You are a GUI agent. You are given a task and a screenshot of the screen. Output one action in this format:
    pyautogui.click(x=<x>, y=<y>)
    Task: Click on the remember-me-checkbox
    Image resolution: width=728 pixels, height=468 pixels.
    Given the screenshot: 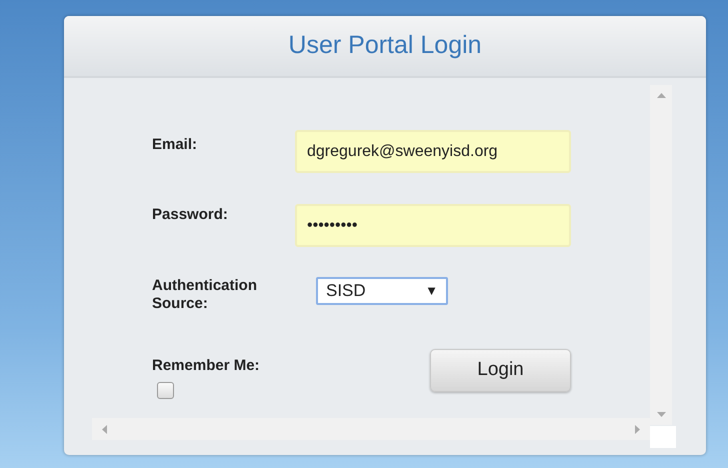 What is the action you would take?
    pyautogui.click(x=165, y=390)
    